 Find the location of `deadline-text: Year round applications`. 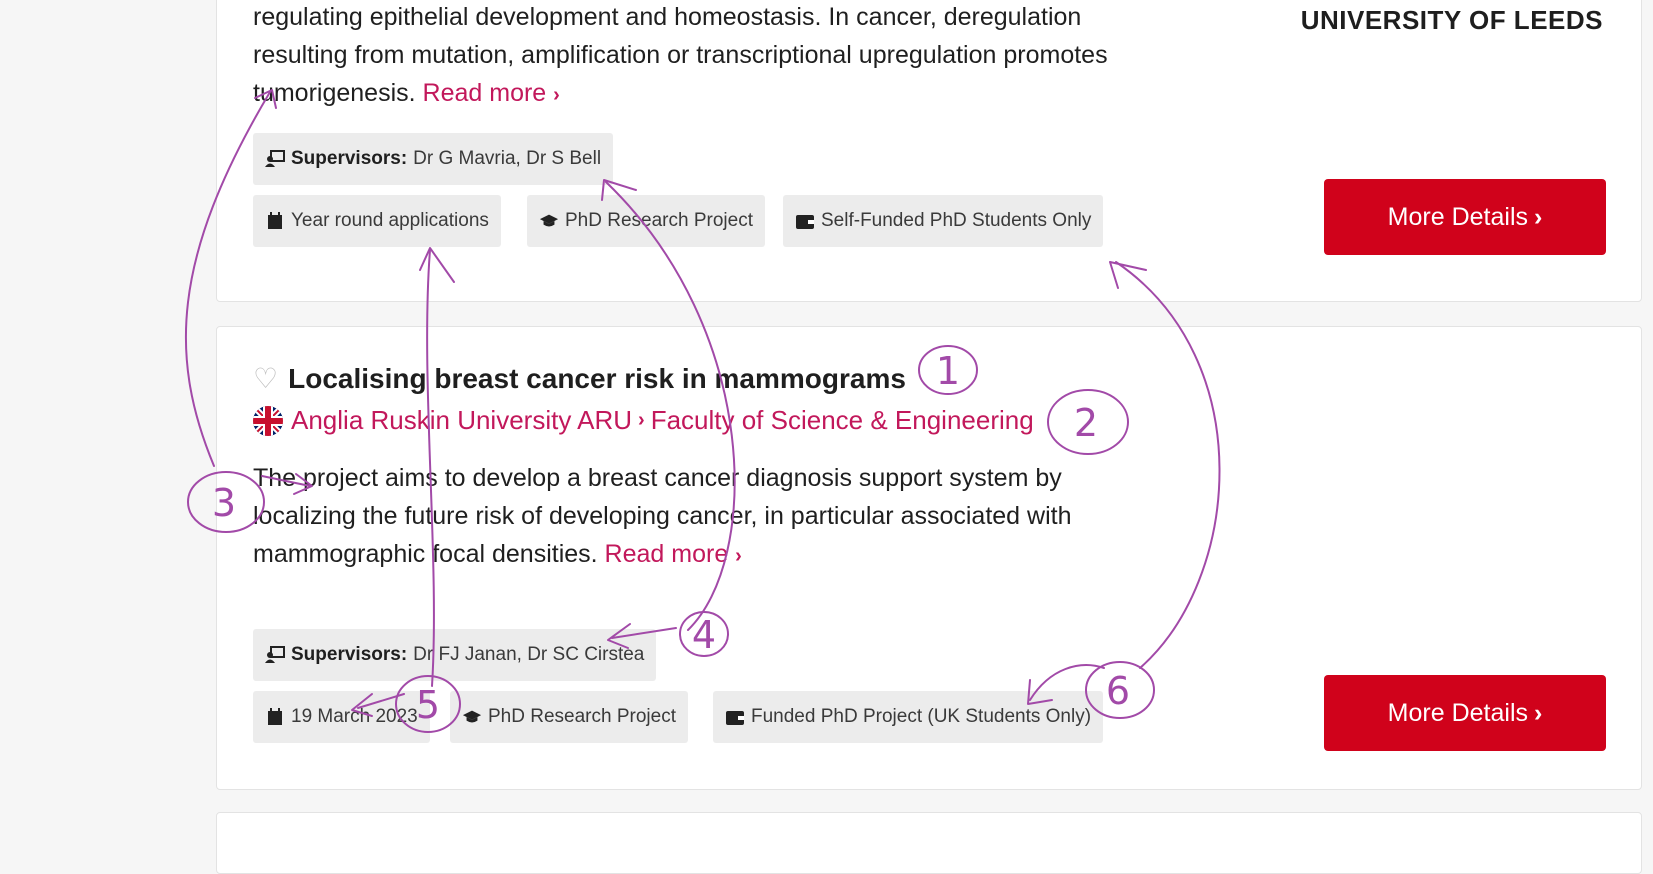

deadline-text: Year round applications is located at coordinates (390, 220).